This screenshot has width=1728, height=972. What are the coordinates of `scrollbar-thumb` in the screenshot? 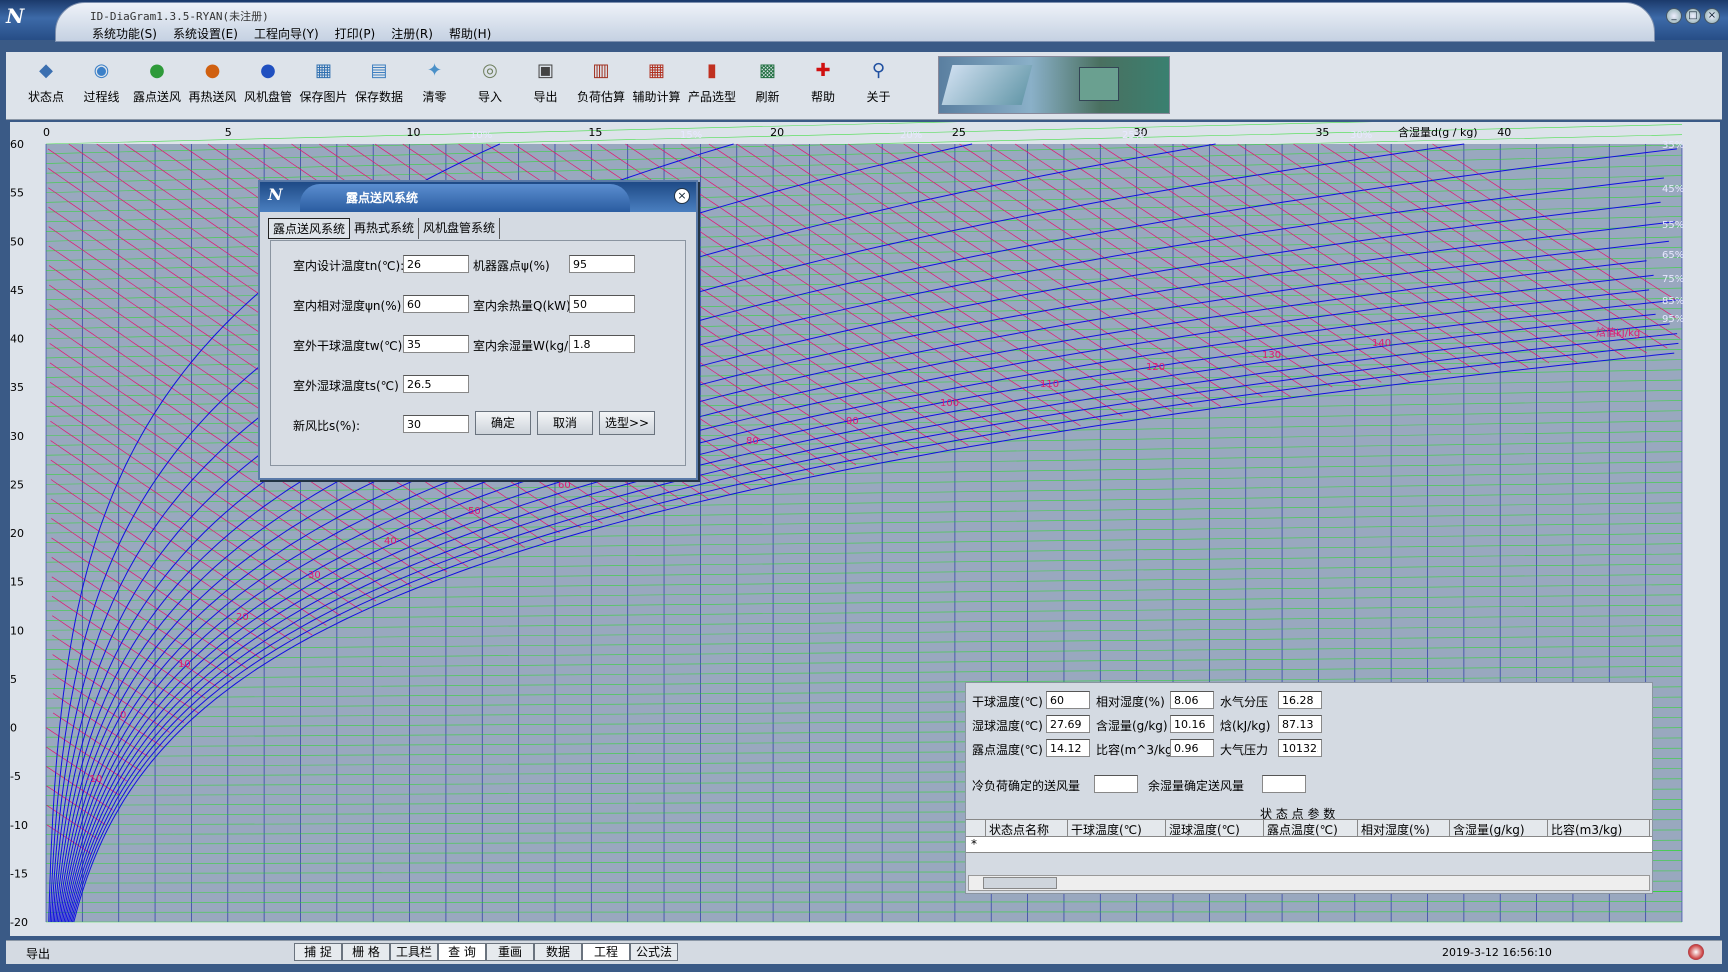 It's located at (1020, 883).